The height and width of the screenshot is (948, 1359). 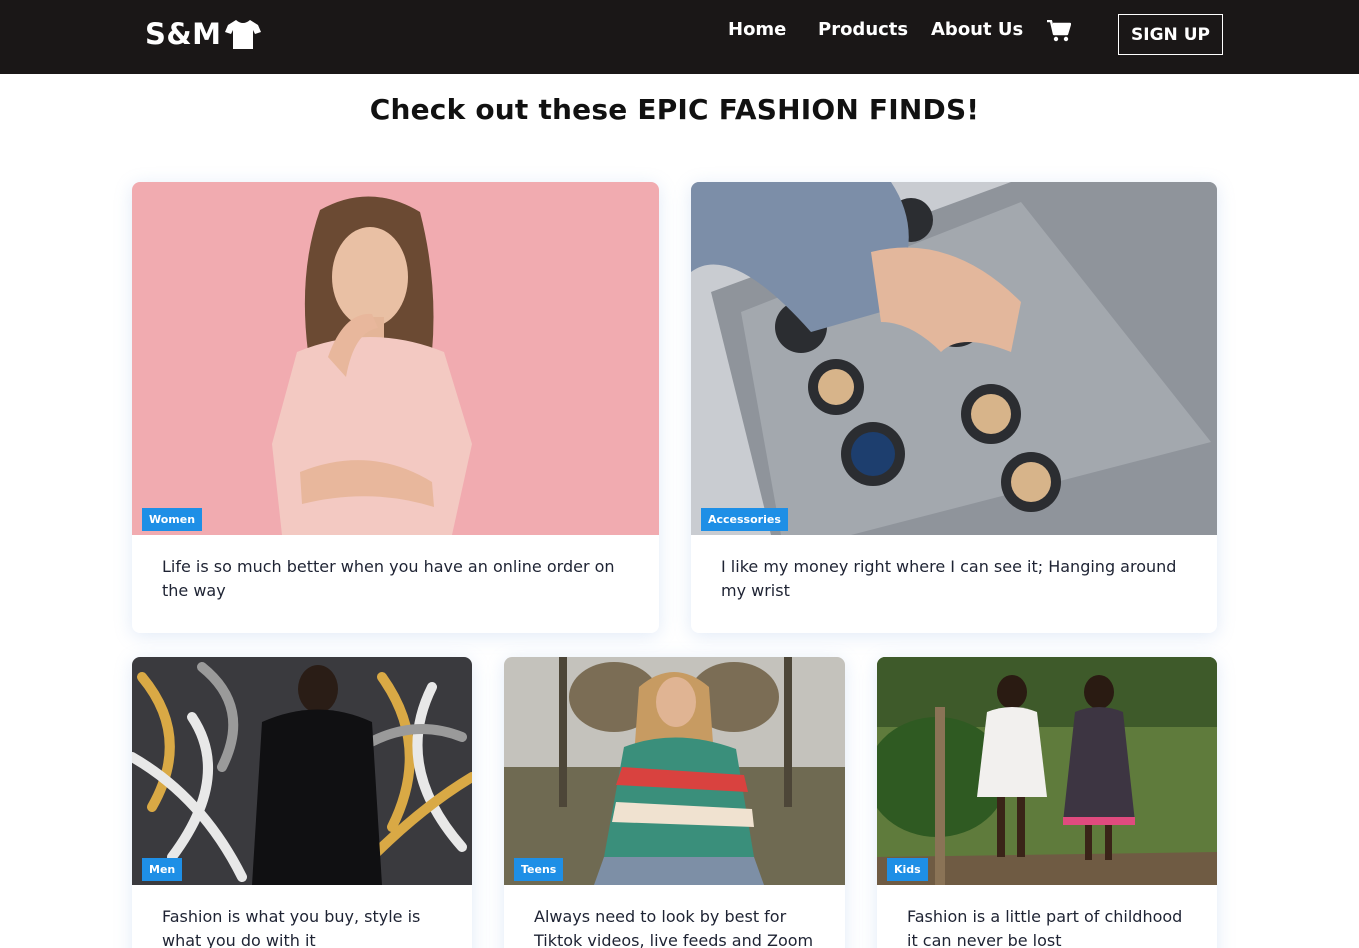 What do you see at coordinates (954, 358) in the screenshot?
I see `card-image-accessories` at bounding box center [954, 358].